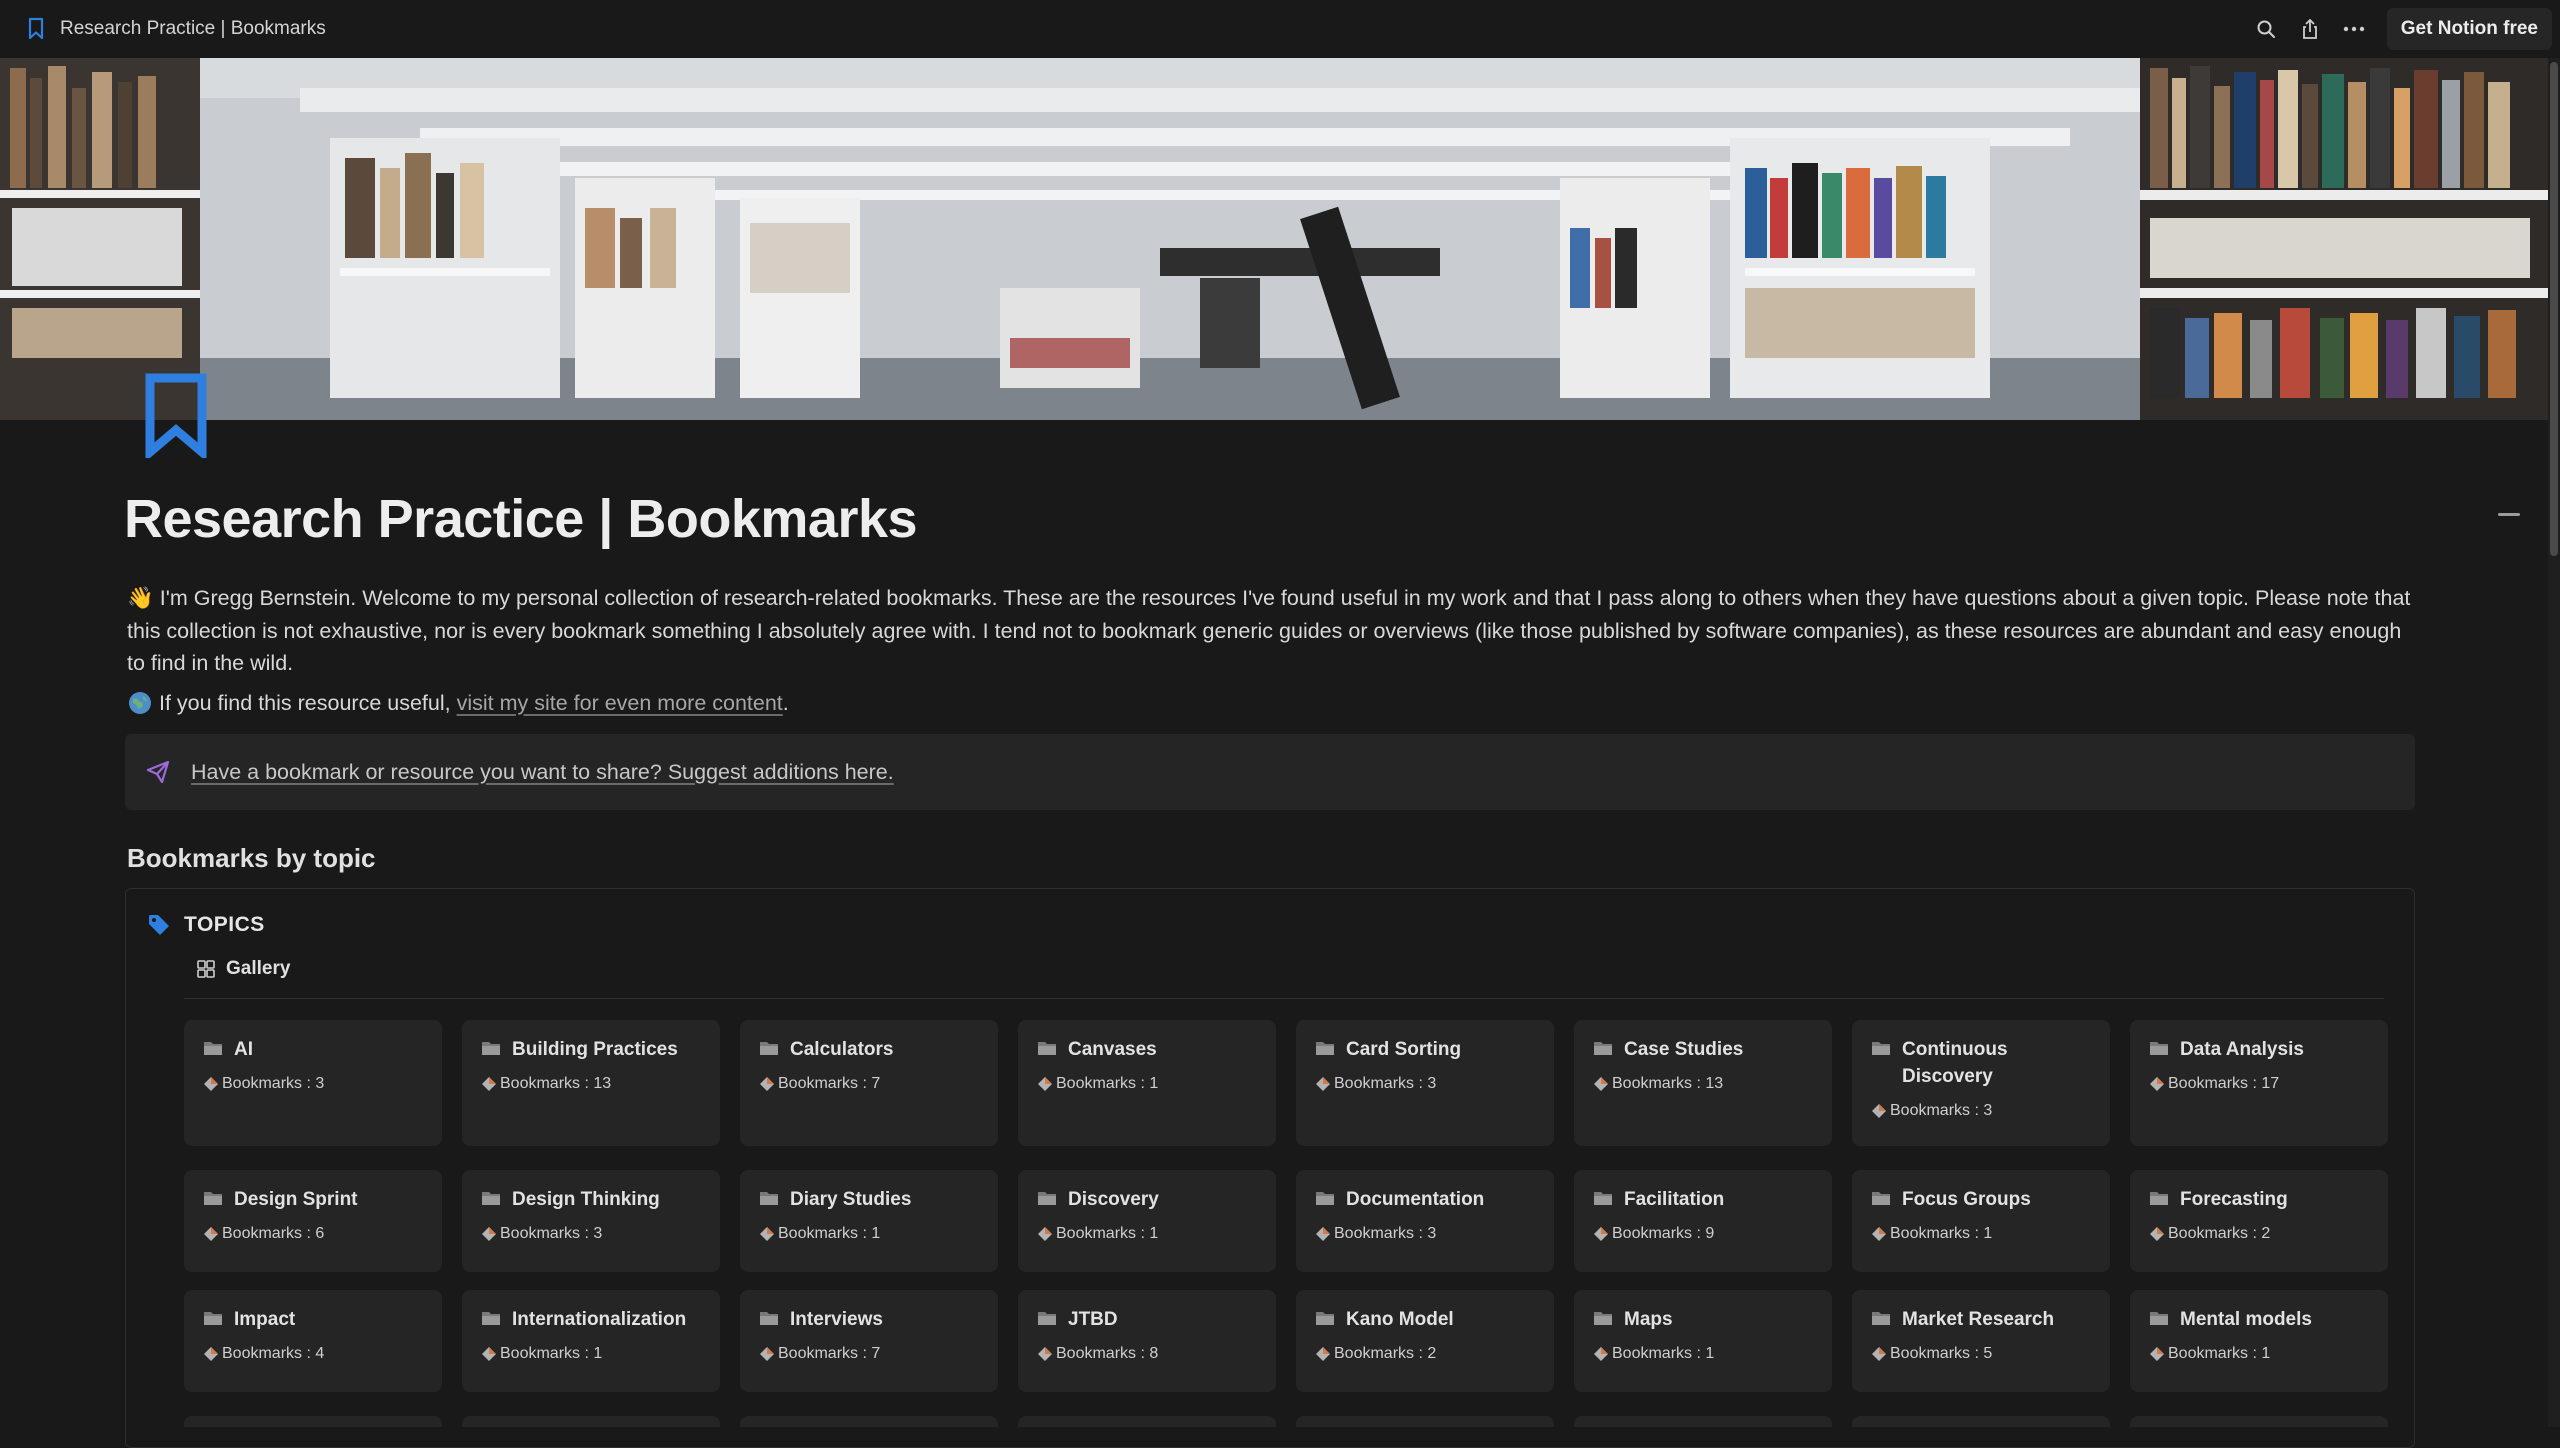 This screenshot has width=2560, height=1448. What do you see at coordinates (1093, 1319) in the screenshot?
I see `card-title: JTBD` at bounding box center [1093, 1319].